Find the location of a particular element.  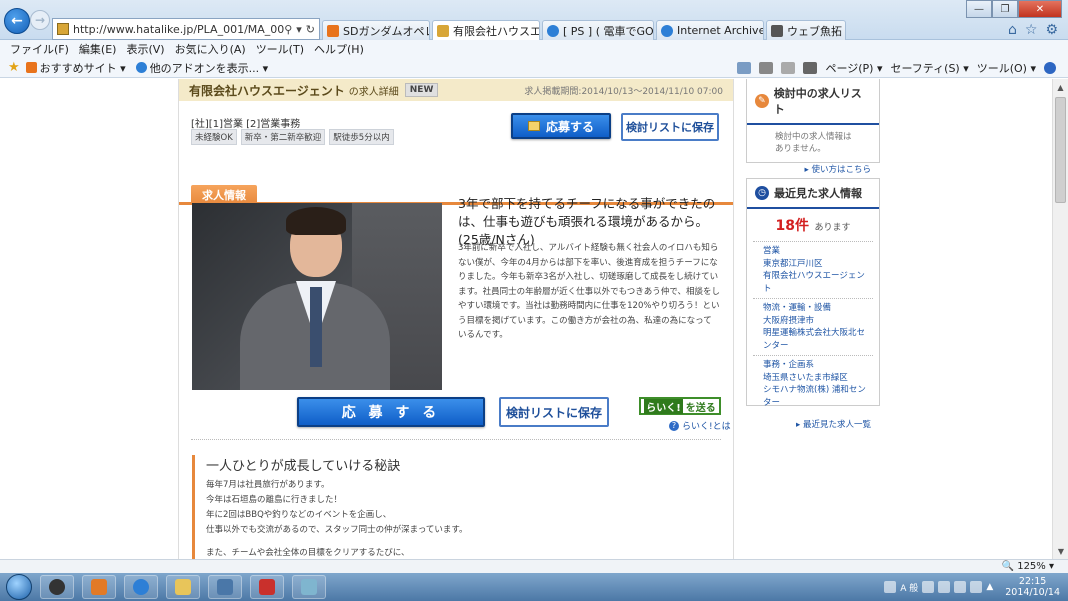

page-menu: ページ(P) ▾ is located at coordinates (853, 68).